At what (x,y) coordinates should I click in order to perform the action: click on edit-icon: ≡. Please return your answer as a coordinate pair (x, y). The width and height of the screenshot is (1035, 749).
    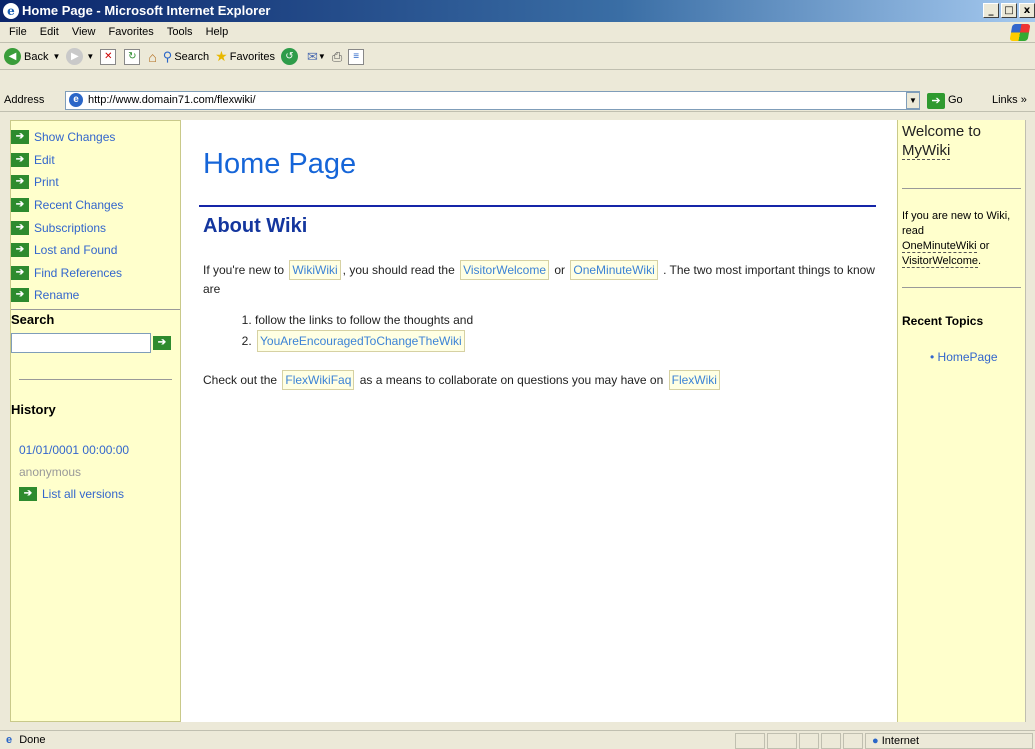
    Looking at the image, I should click on (356, 56).